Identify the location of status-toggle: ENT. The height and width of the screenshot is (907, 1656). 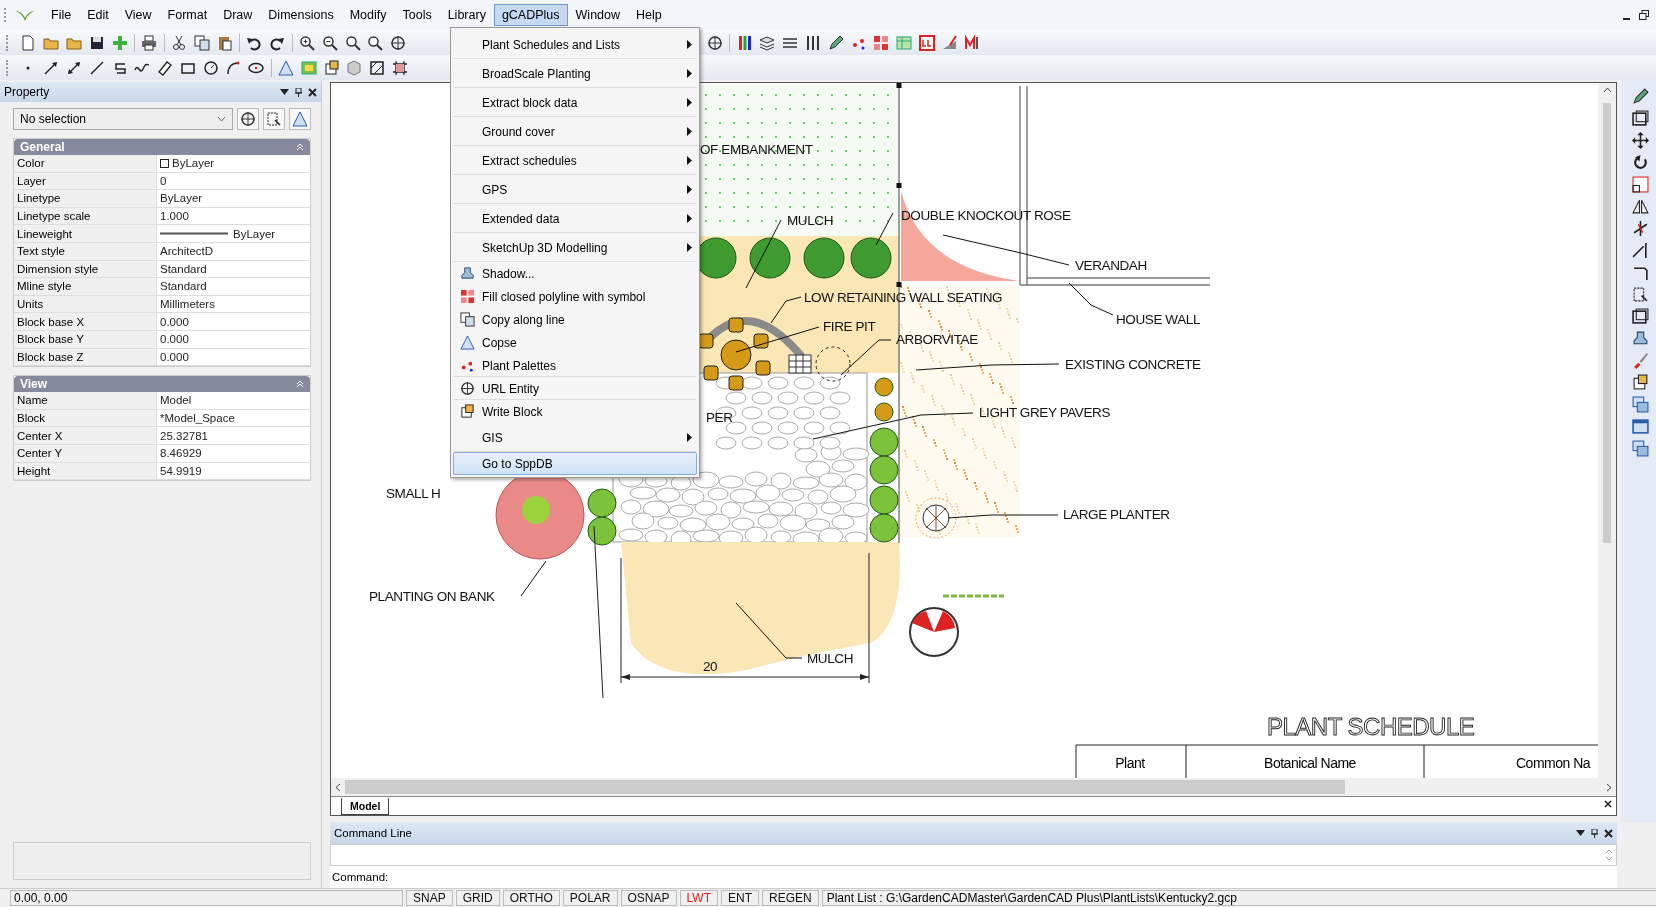
(739, 898).